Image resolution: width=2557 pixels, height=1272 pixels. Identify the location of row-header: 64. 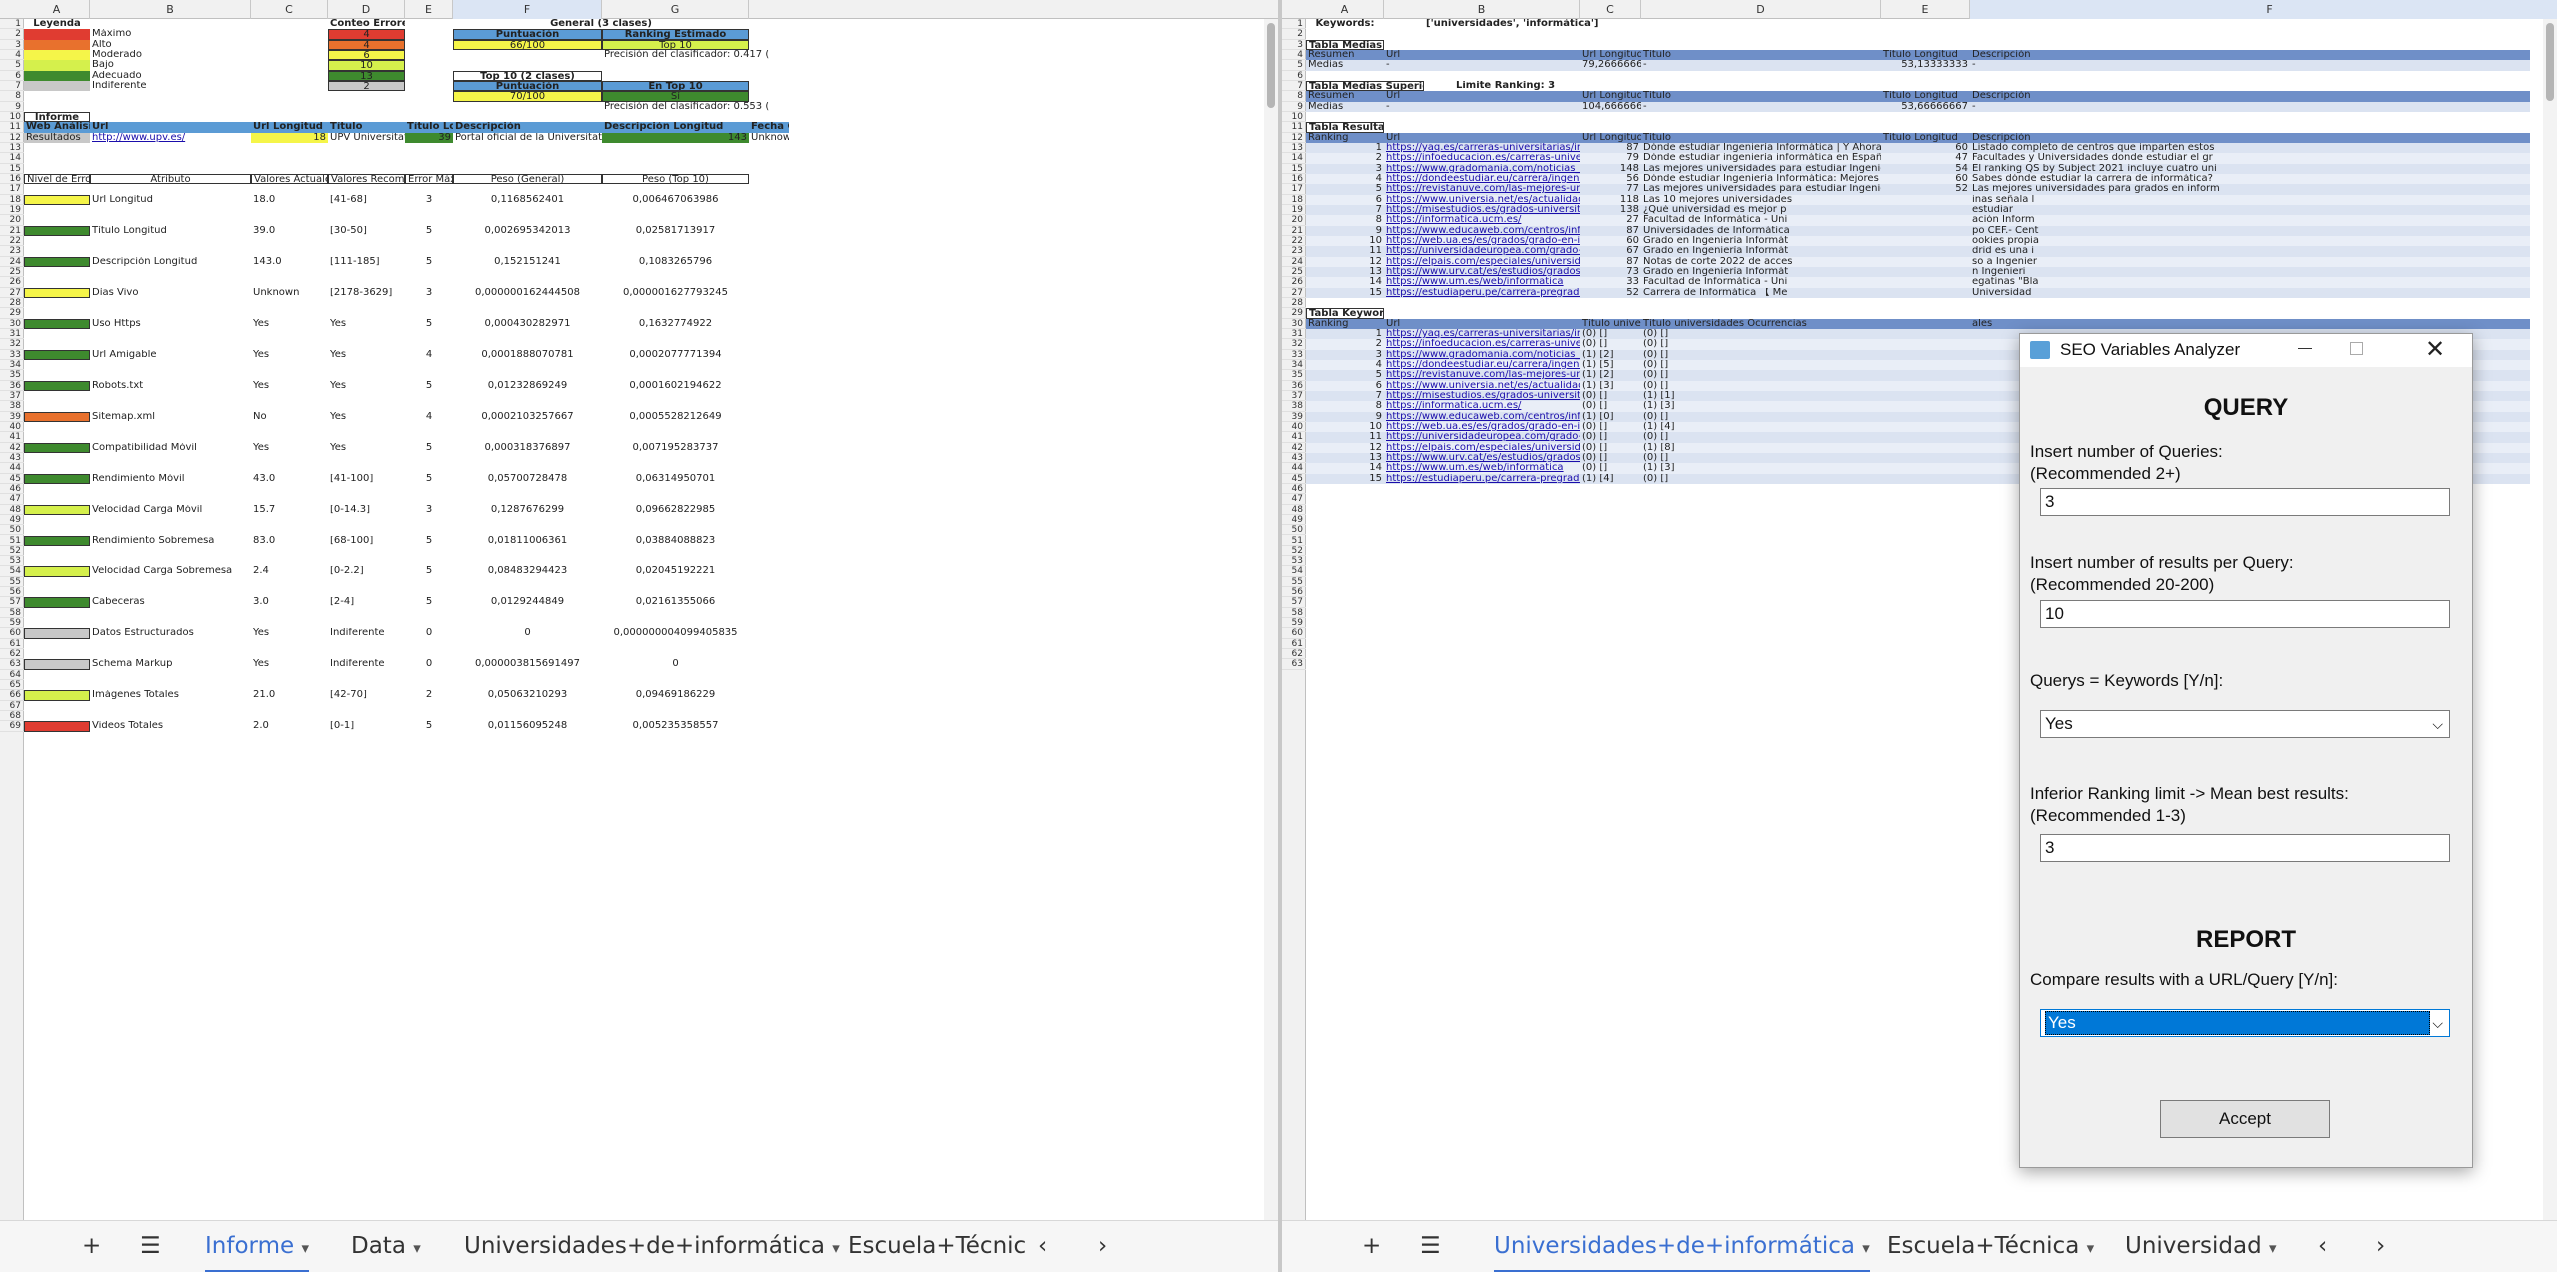
(12, 675).